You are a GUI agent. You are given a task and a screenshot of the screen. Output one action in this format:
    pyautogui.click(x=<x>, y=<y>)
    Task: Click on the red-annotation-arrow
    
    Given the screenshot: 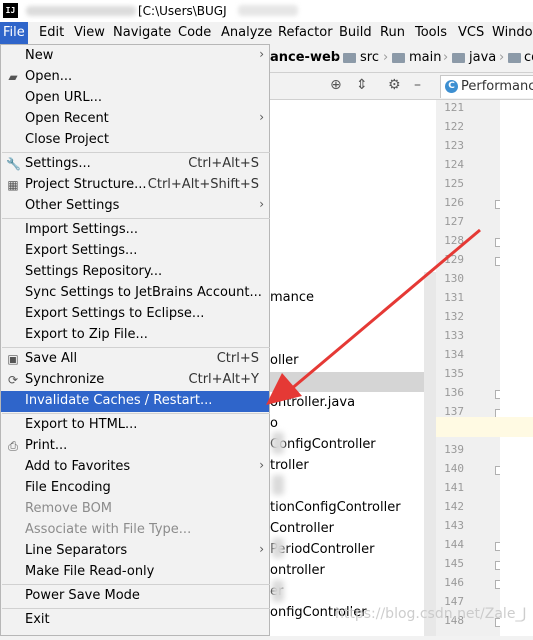 What is the action you would take?
    pyautogui.click(x=373, y=316)
    